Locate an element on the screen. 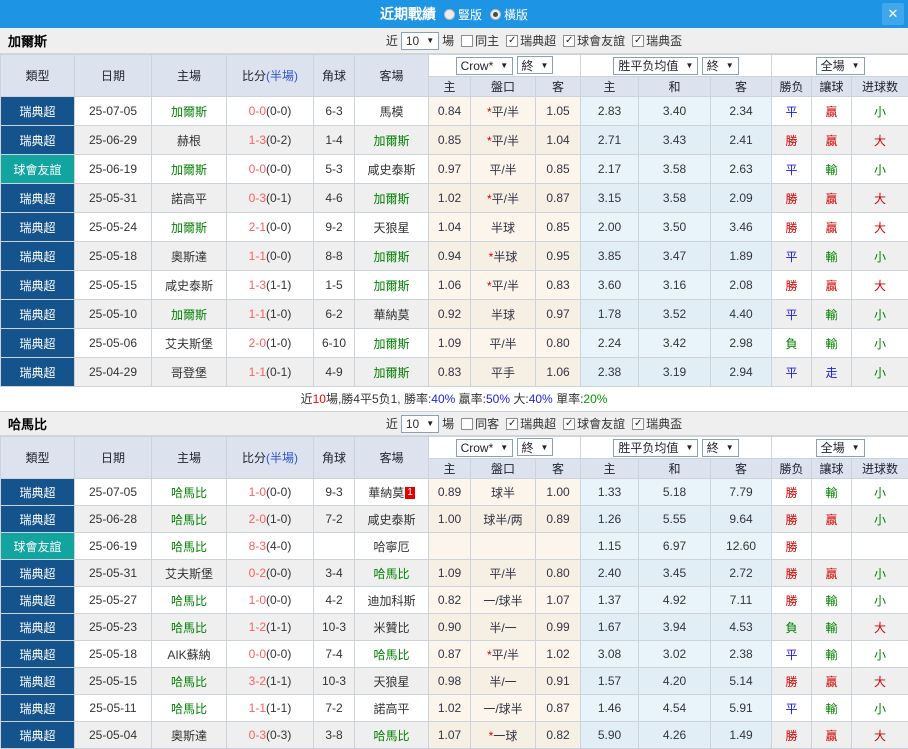 The height and width of the screenshot is (749, 908). away-team-cell: 華納莫 1 is located at coordinates (391, 492).